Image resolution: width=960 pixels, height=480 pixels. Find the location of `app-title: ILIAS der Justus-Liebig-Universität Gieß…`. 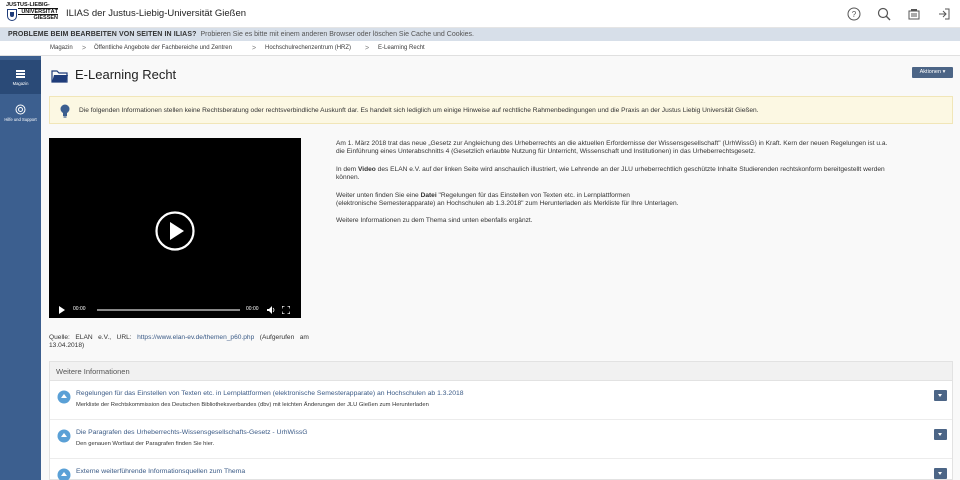

app-title: ILIAS der Justus-Liebig-Universität Gieß… is located at coordinates (156, 13).